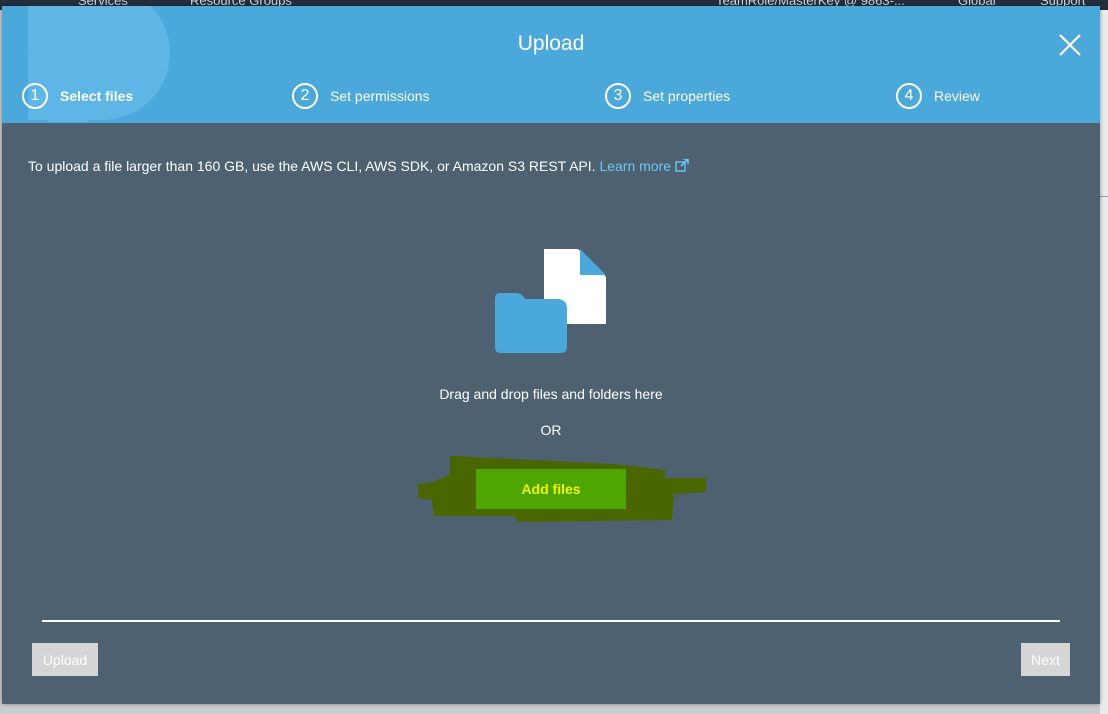  I want to click on step-set-permissions: 2 Set permissions, so click(361, 96).